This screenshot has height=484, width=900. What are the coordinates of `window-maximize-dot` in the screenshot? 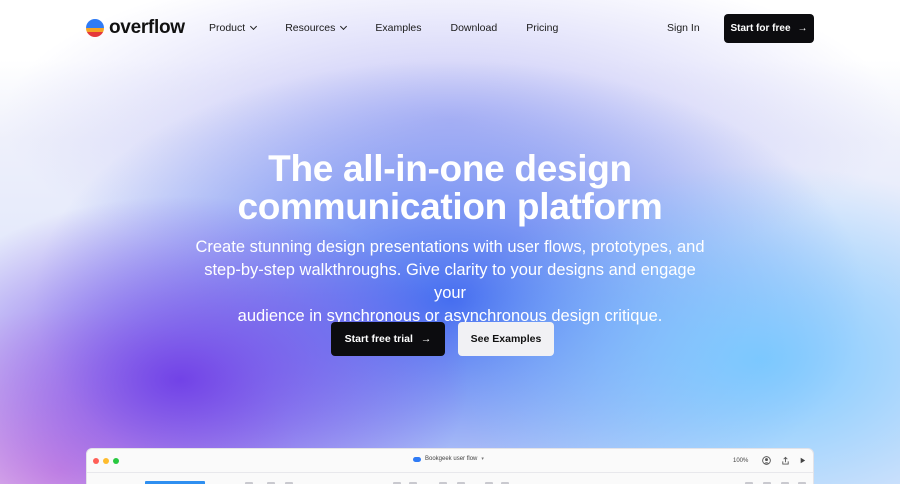 It's located at (116, 461).